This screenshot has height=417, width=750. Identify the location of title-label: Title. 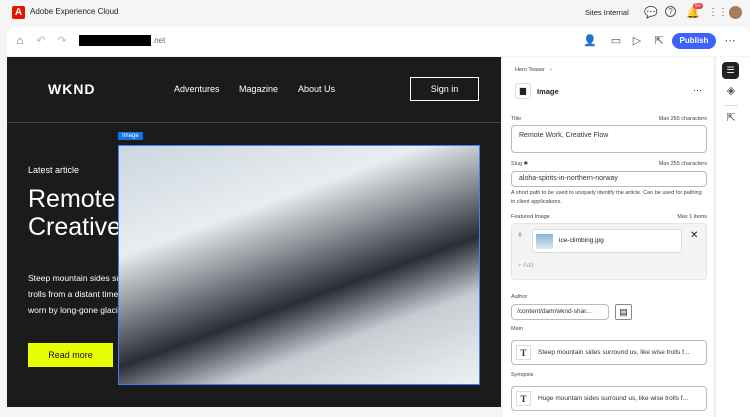
(516, 119).